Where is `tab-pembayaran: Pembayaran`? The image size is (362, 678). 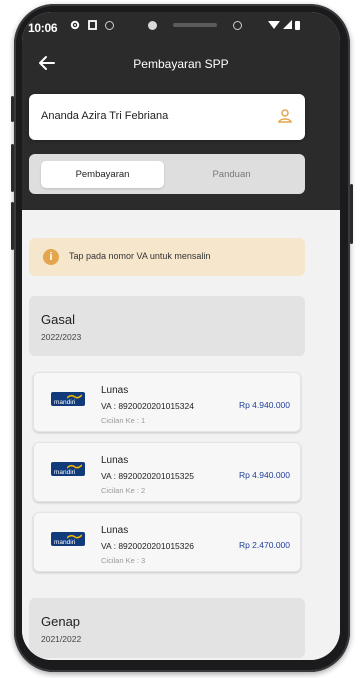
tab-pembayaran: Pembayaran is located at coordinates (102, 174).